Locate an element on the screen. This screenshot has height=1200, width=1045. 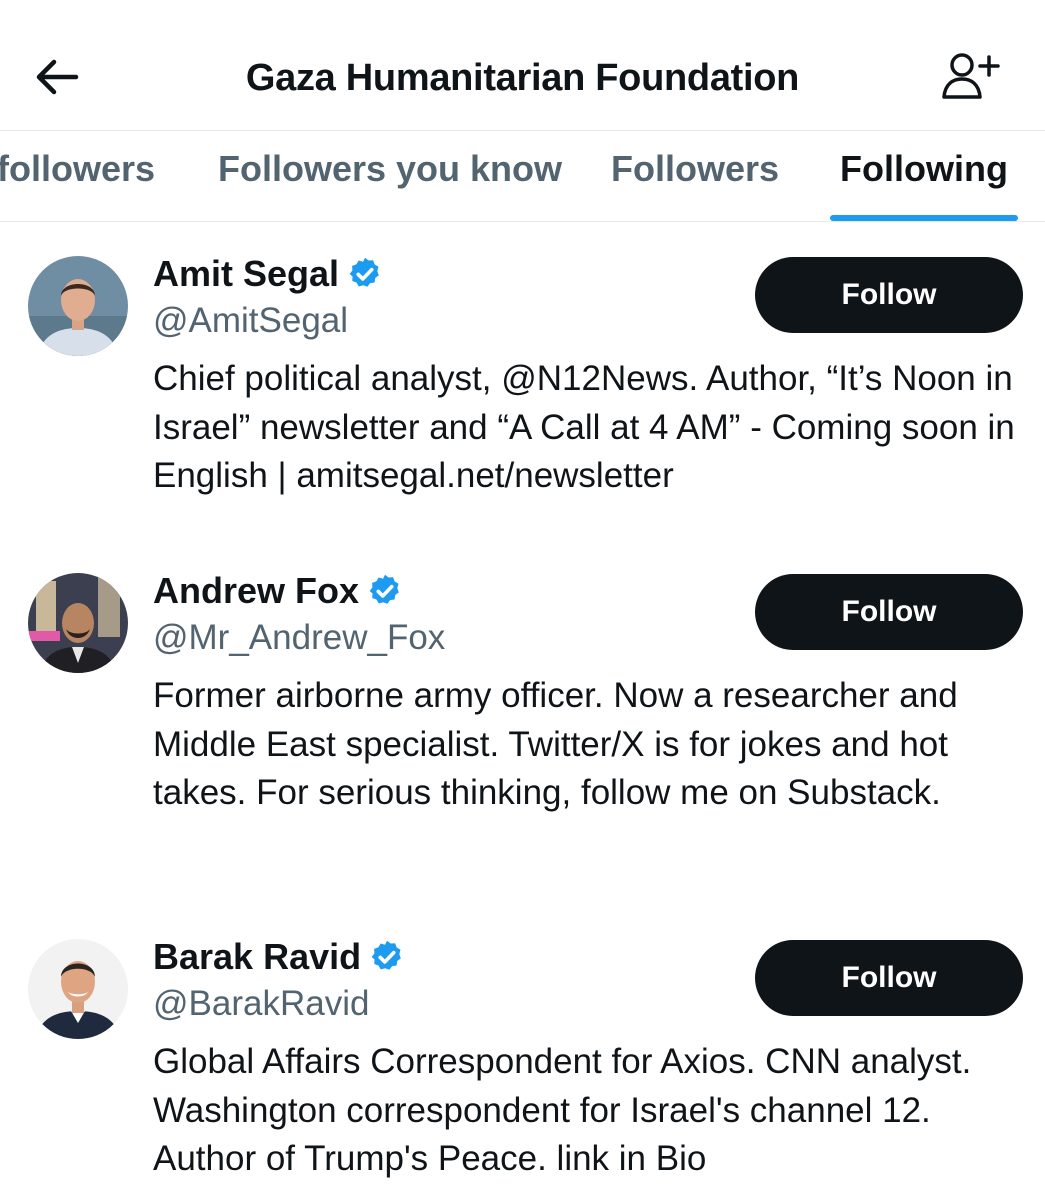
add-person-icon is located at coordinates (969, 77).